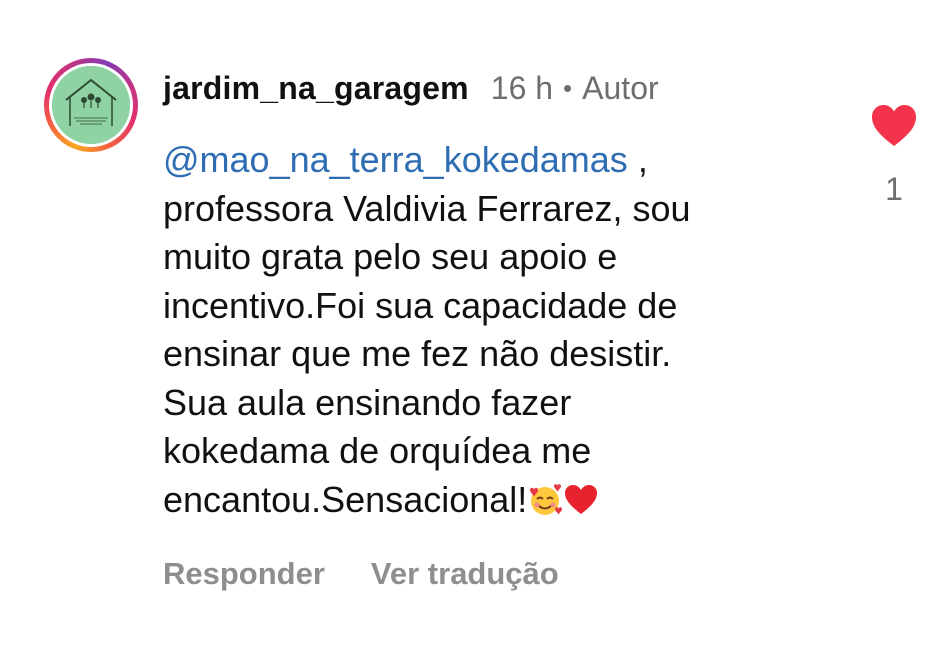  I want to click on avatar-story-ring, so click(91, 105).